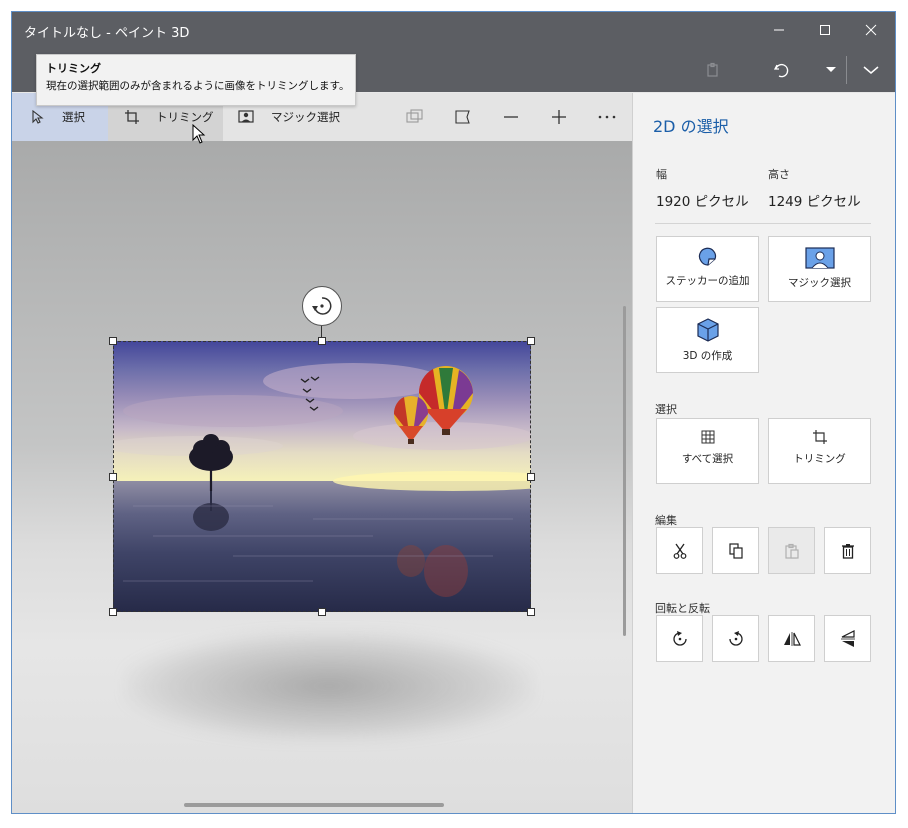 This screenshot has width=908, height=828. I want to click on scissors-icon, so click(679, 551).